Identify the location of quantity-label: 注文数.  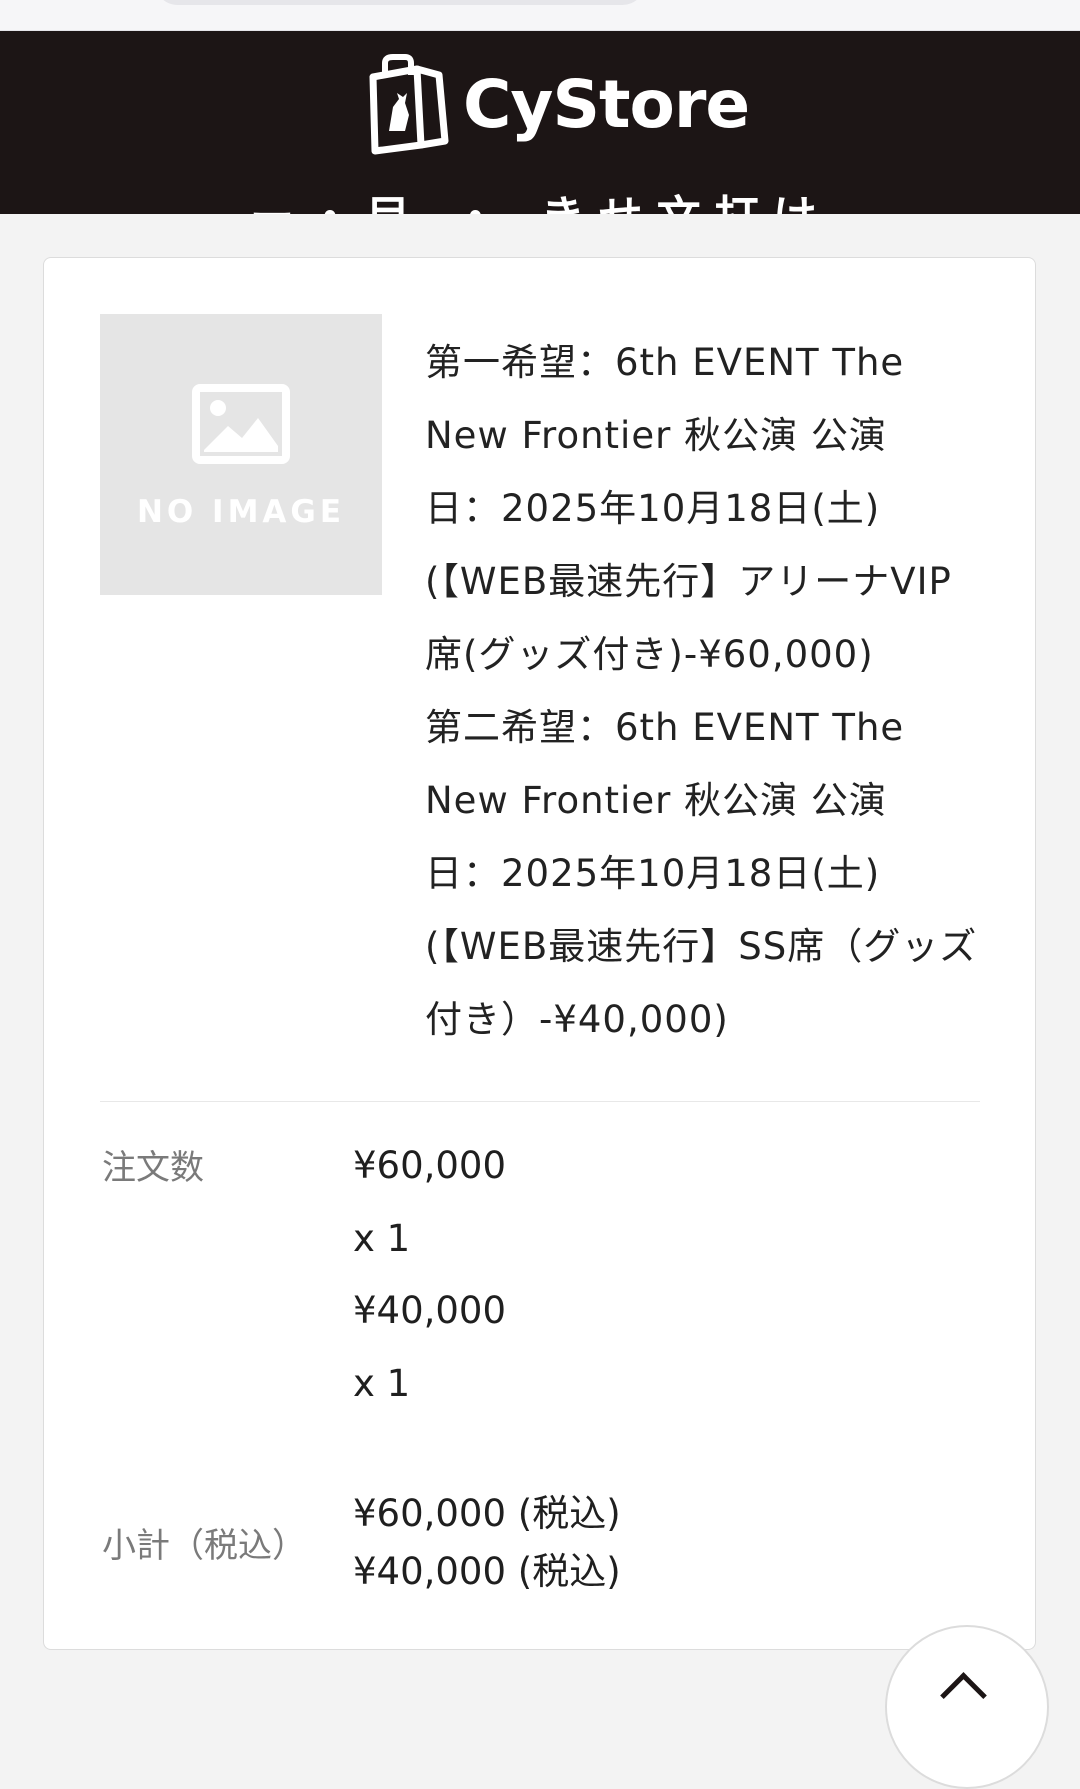
(153, 1168).